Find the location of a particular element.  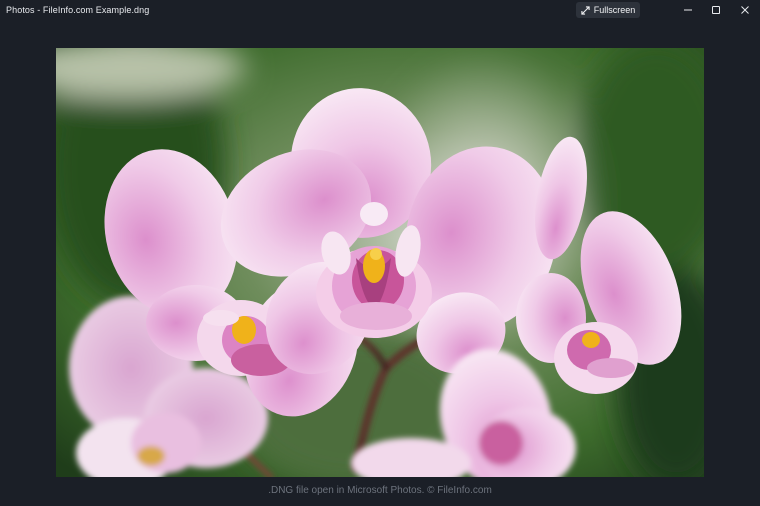

maximize-button is located at coordinates (716, 10).